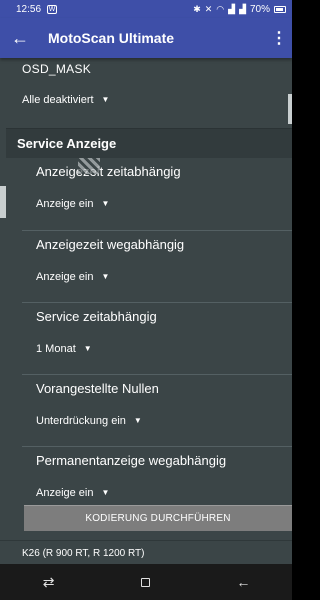 Image resolution: width=320 pixels, height=600 pixels. Describe the element at coordinates (243, 582) in the screenshot. I see `nav-back-icon: ←` at that location.